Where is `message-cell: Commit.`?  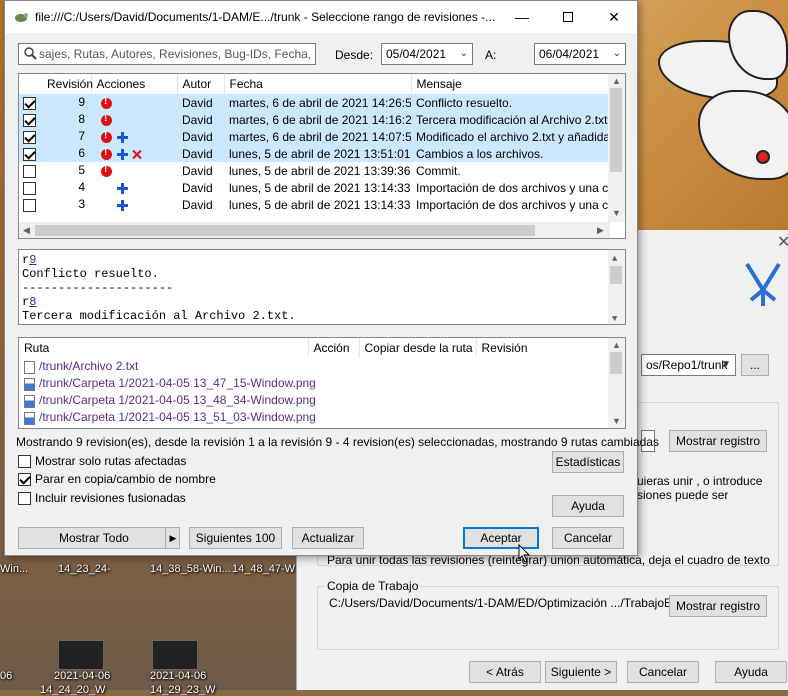
message-cell: Commit. is located at coordinates (438, 170).